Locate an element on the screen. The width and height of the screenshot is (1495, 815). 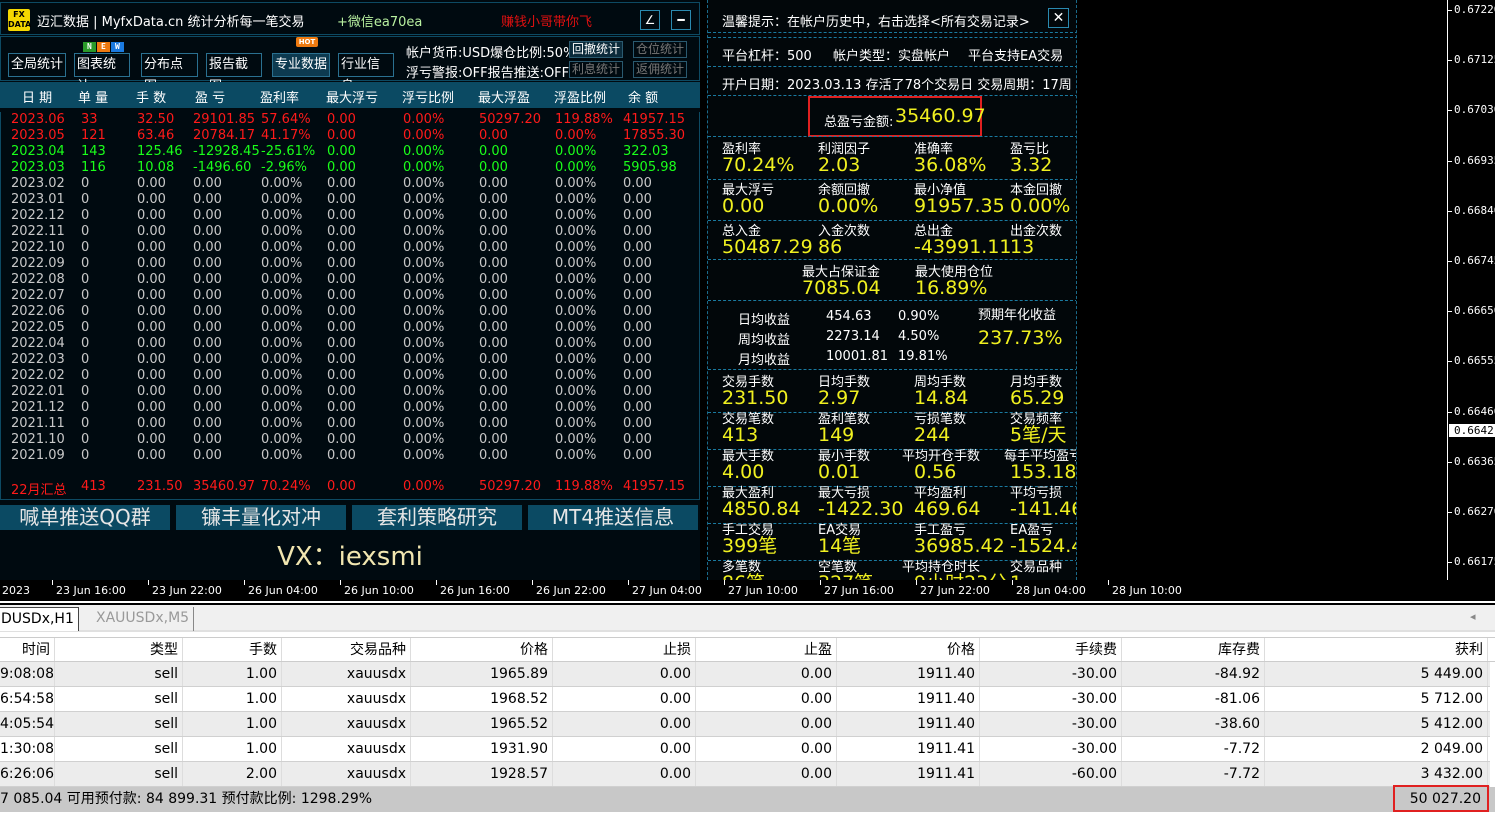
nav-button-1: 图表统计 is located at coordinates (102, 73).